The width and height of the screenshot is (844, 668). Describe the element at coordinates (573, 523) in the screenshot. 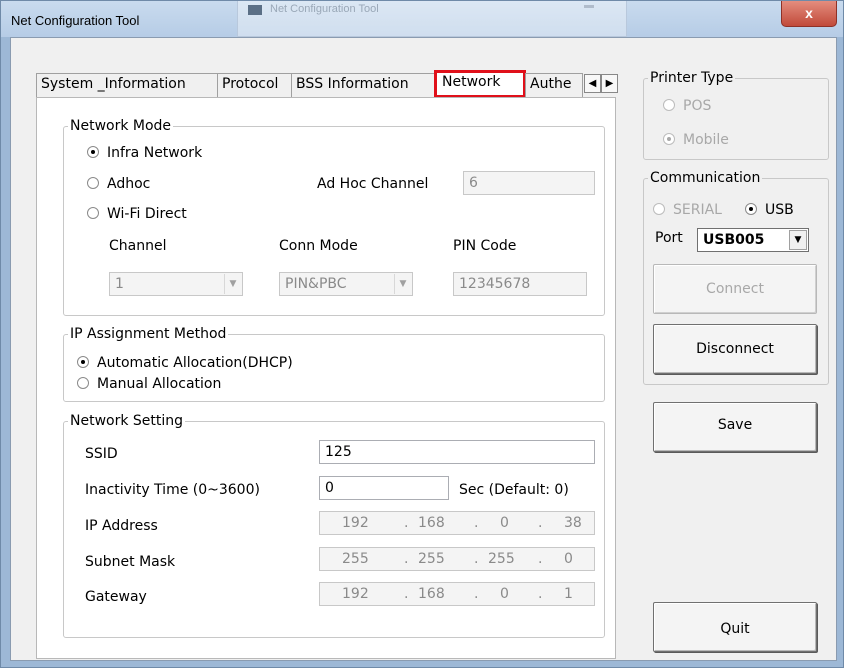

I see `ip-octet: 38` at that location.